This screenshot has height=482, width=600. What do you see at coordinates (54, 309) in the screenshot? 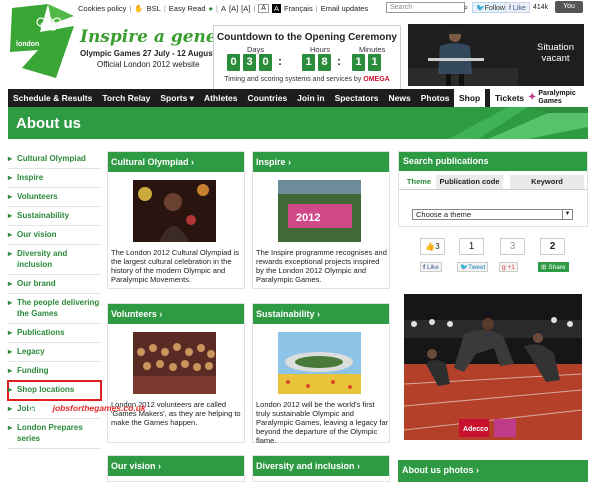
I see `sidebar-item-people: The people delivering the Games` at bounding box center [54, 309].